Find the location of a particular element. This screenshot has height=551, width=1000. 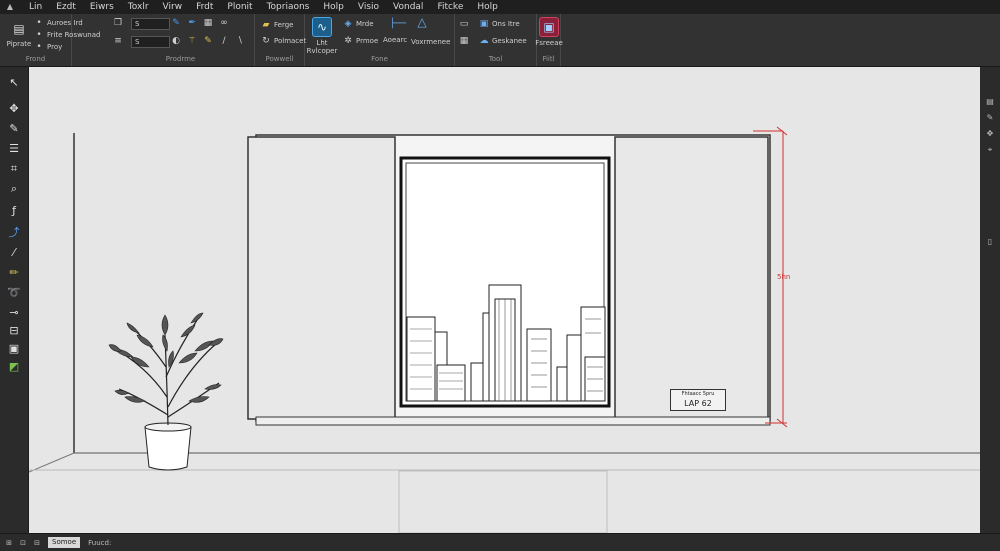

folder-icon: ▰ is located at coordinates (266, 25).